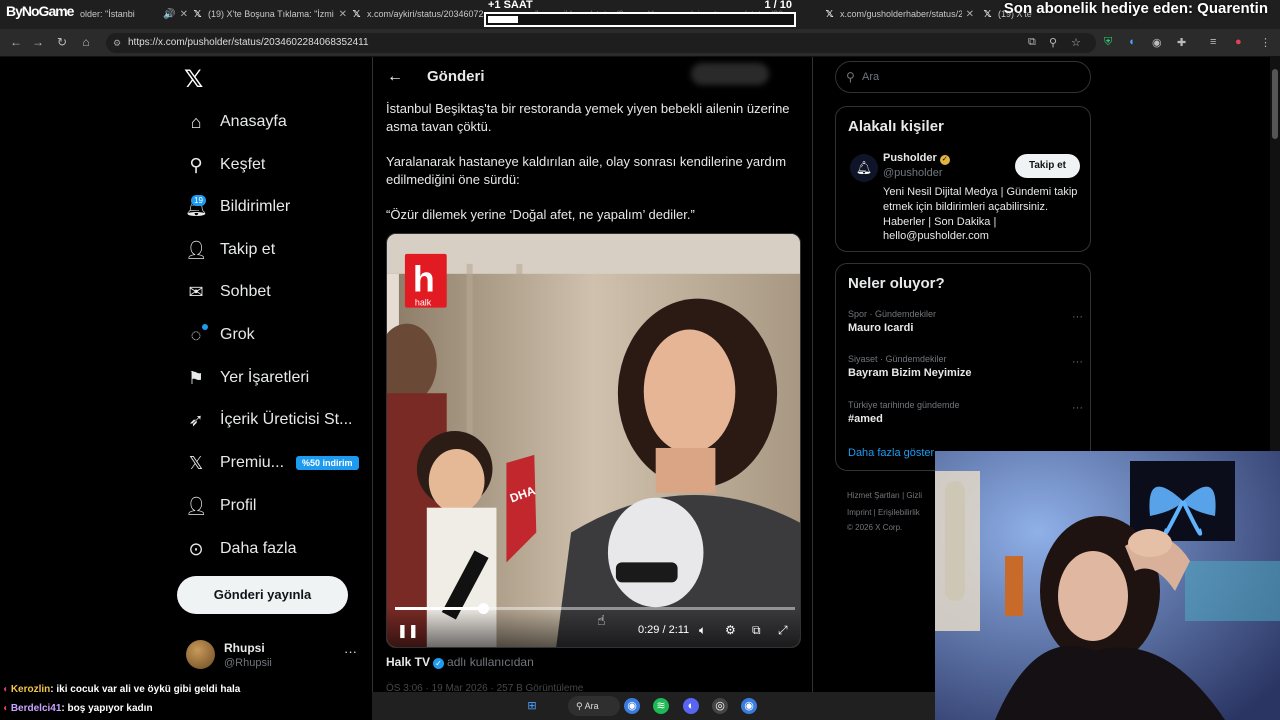 The height and width of the screenshot is (720, 1280). Describe the element at coordinates (865, 419) in the screenshot. I see `trend-title: #amed` at that location.